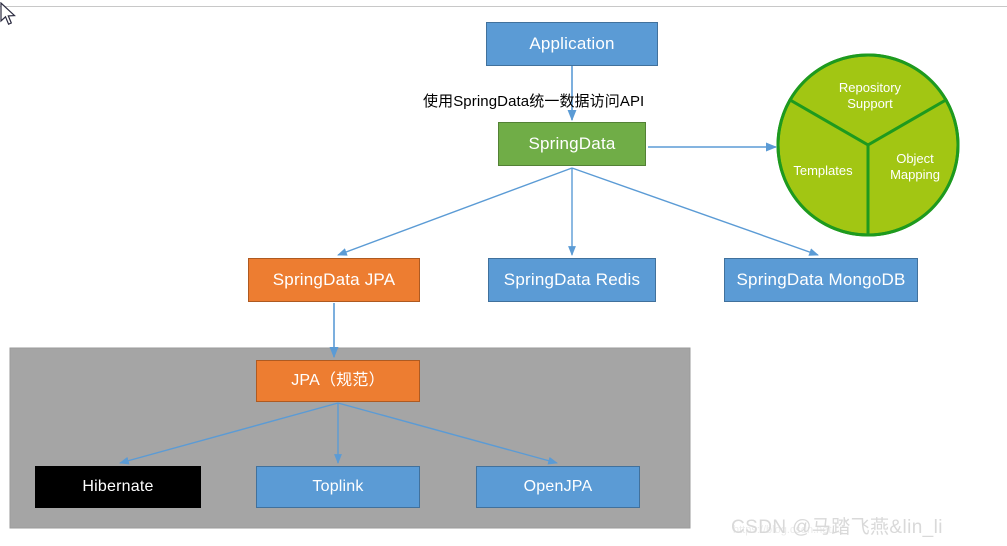  What do you see at coordinates (823, 170) in the screenshot?
I see `pie-label-templates: Templates` at bounding box center [823, 170].